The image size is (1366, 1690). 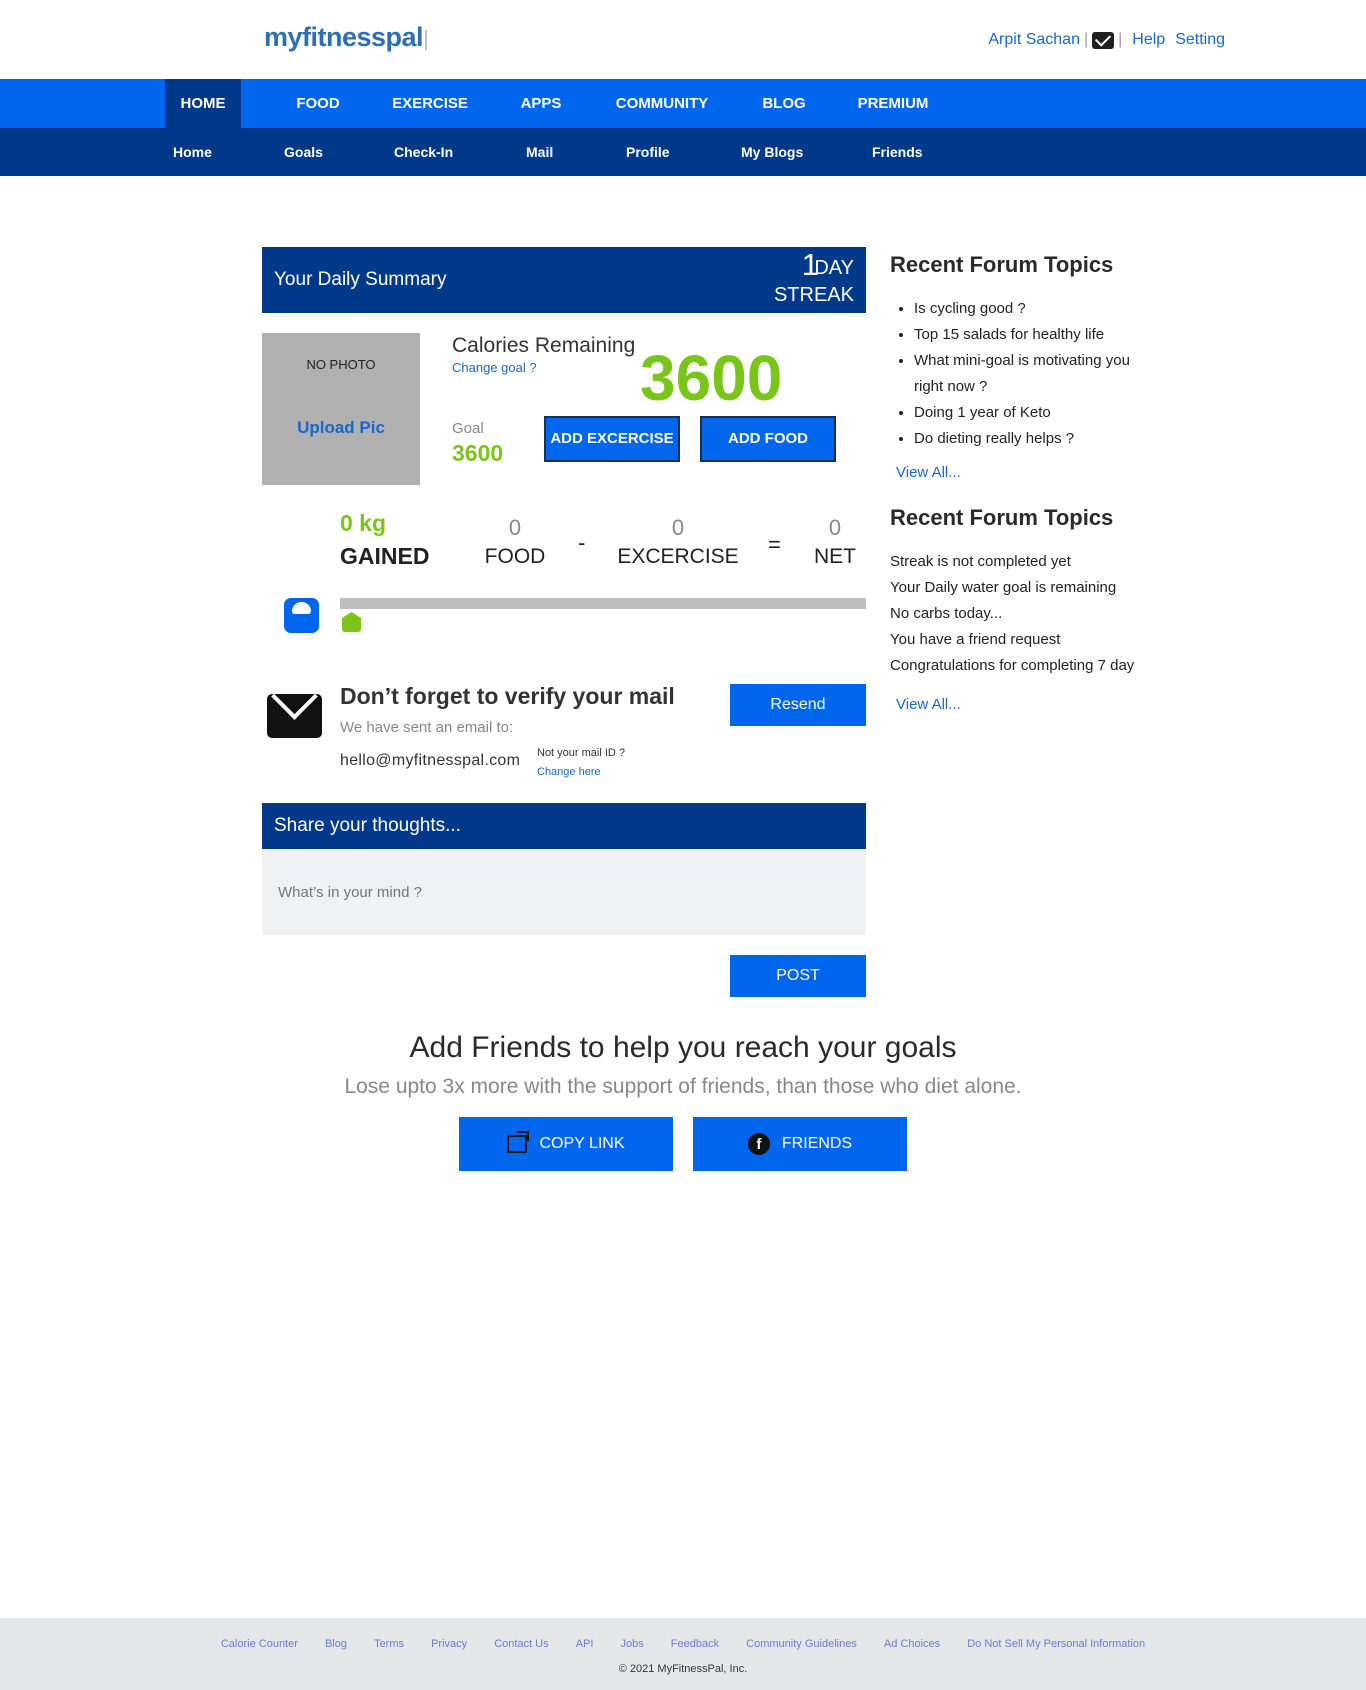 I want to click on facebook-icon: f, so click(x=758, y=1143).